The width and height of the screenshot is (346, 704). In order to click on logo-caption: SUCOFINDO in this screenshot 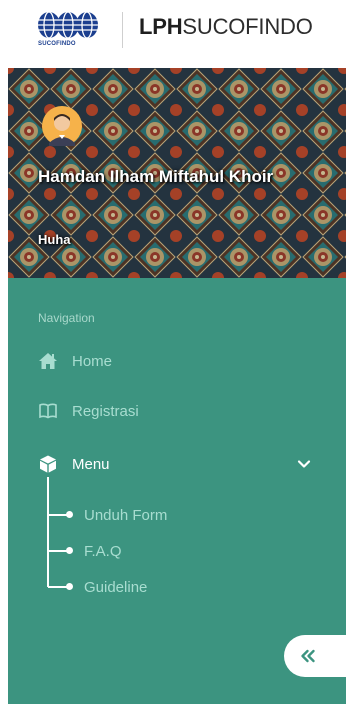, I will do `click(57, 44)`.